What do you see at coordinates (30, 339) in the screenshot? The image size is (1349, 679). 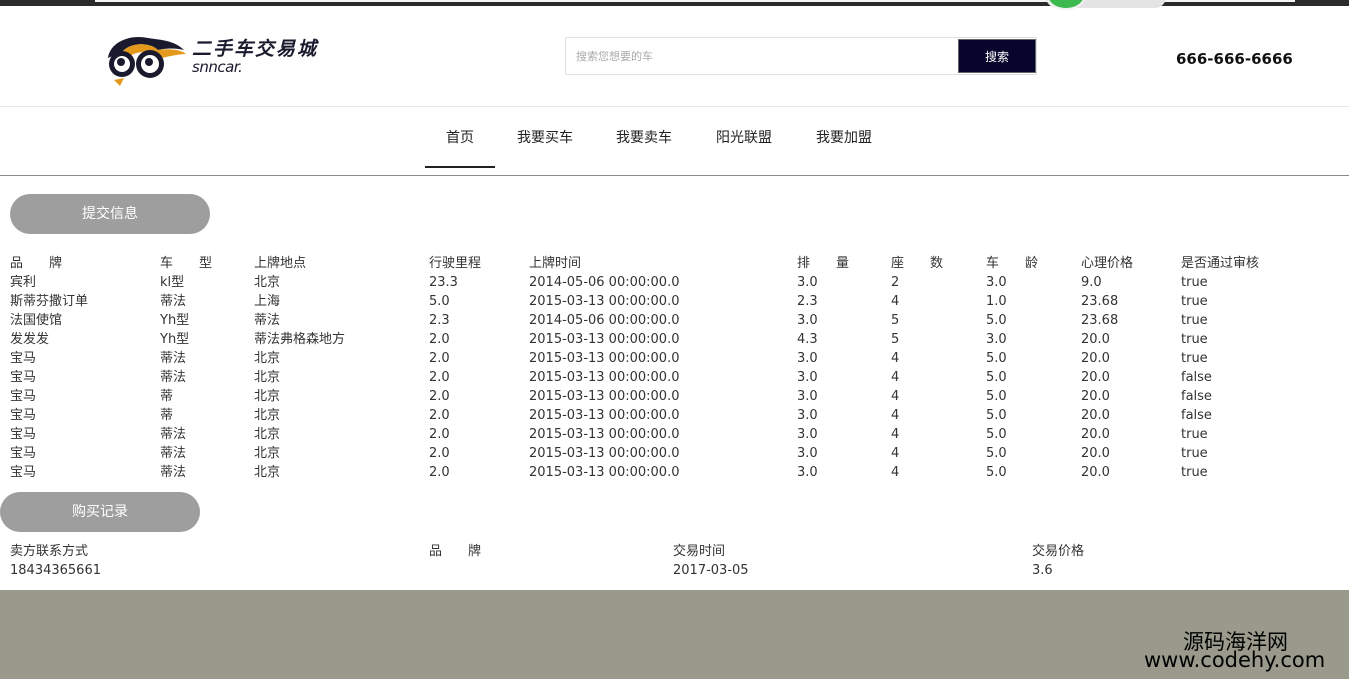 I see `table-cell: 发发发` at bounding box center [30, 339].